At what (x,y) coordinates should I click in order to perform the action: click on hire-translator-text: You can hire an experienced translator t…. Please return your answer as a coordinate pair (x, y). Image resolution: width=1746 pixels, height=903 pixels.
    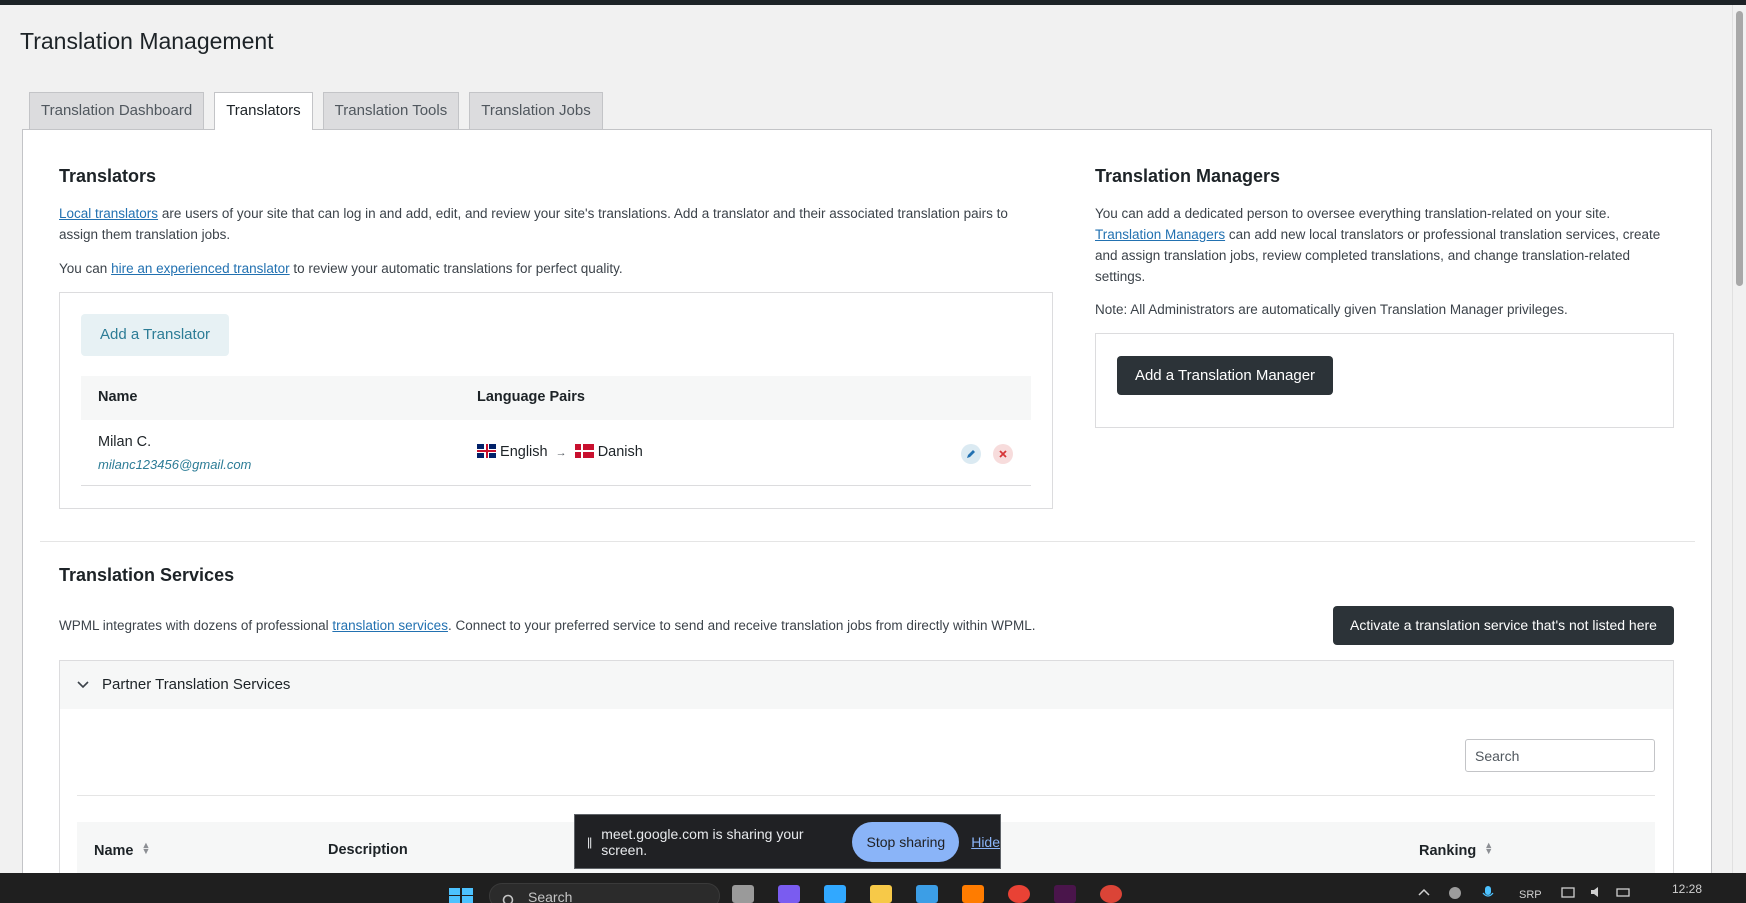
    Looking at the image, I should click on (544, 268).